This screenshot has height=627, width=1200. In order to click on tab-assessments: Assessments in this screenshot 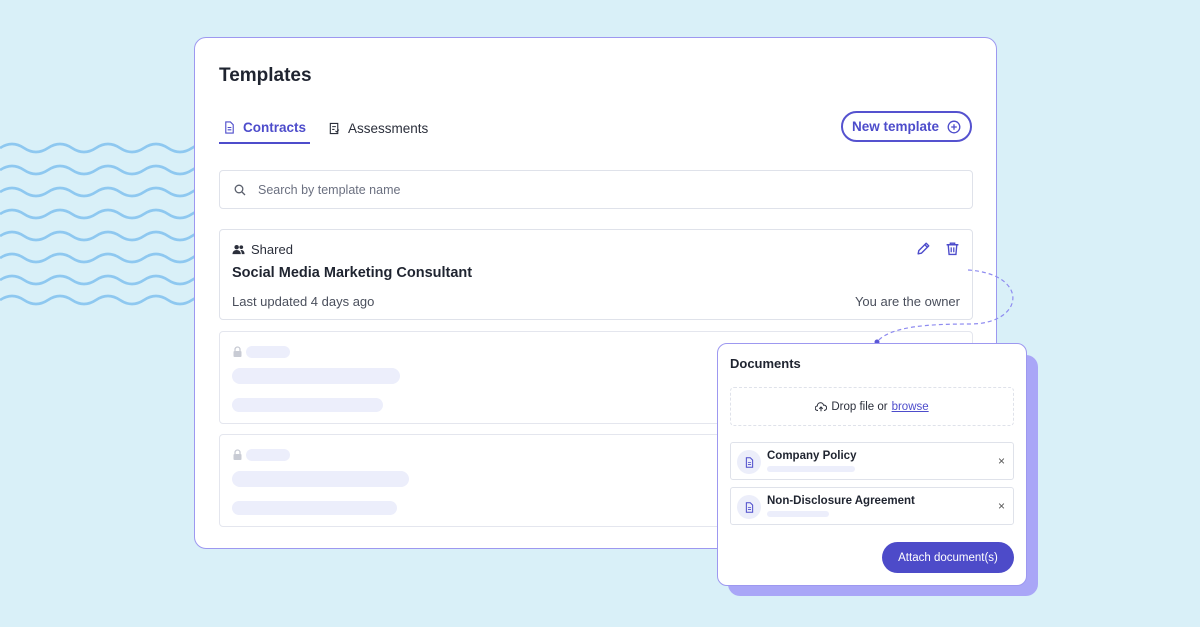, I will do `click(378, 132)`.